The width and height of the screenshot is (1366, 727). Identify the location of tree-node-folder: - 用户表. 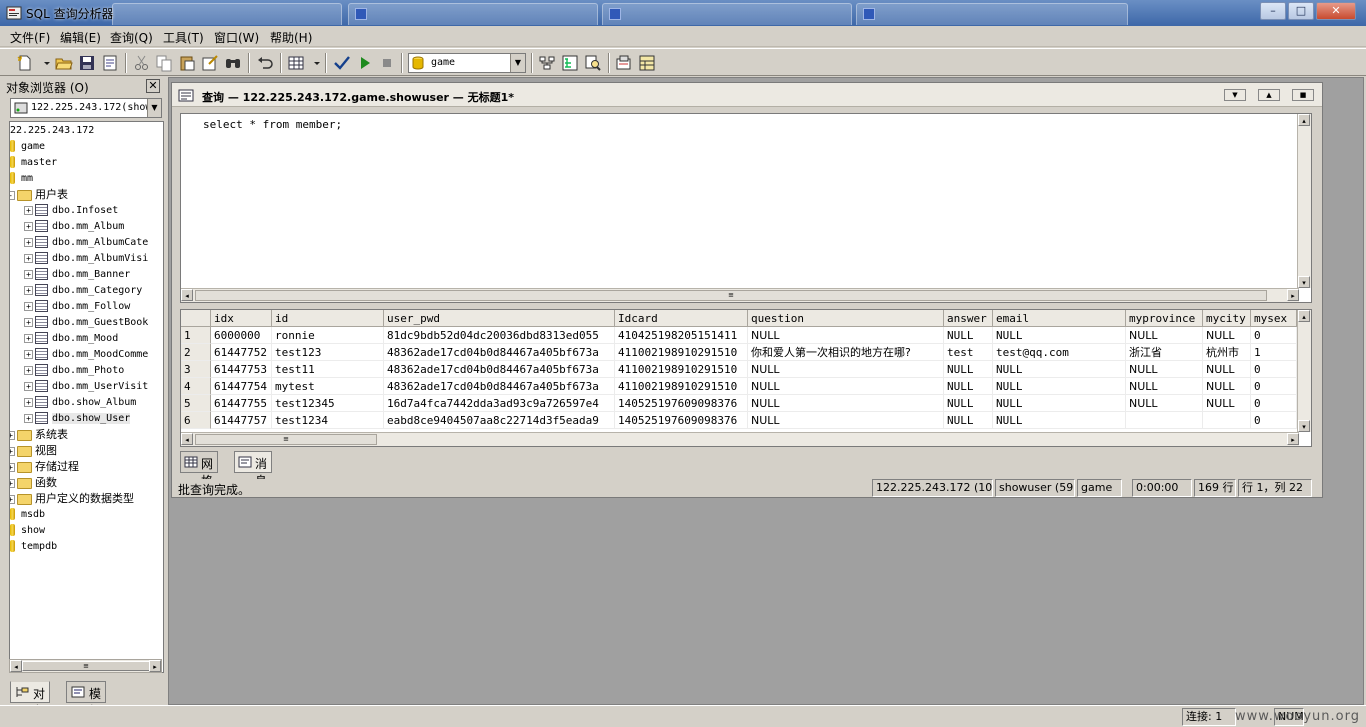
(39, 195).